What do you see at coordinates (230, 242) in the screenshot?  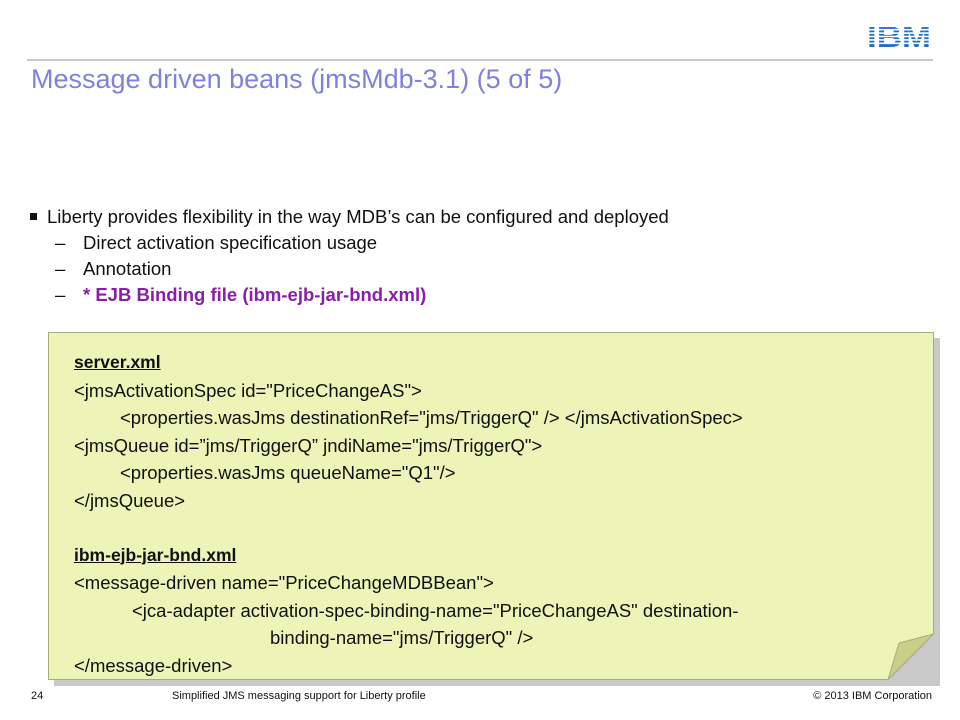 I see `sub-bullet-text: Direct activation specification usage` at bounding box center [230, 242].